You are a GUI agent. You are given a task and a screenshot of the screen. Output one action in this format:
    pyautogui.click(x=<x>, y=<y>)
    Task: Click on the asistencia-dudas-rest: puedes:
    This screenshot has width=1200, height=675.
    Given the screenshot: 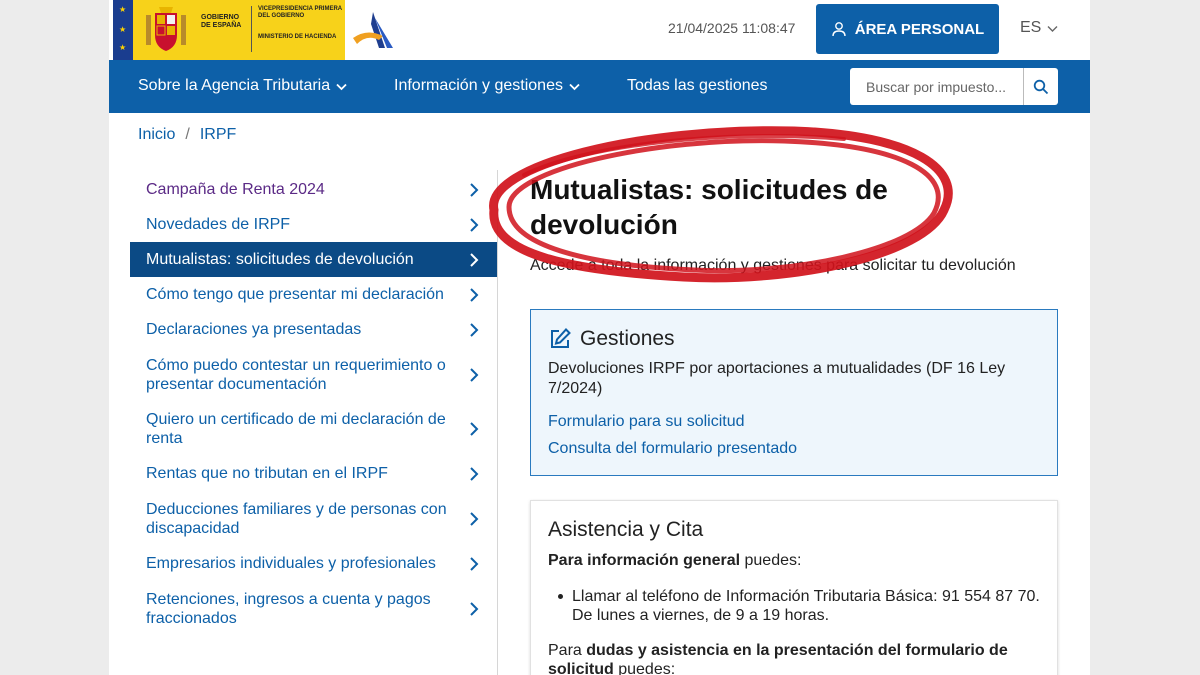 What is the action you would take?
    pyautogui.click(x=644, y=668)
    